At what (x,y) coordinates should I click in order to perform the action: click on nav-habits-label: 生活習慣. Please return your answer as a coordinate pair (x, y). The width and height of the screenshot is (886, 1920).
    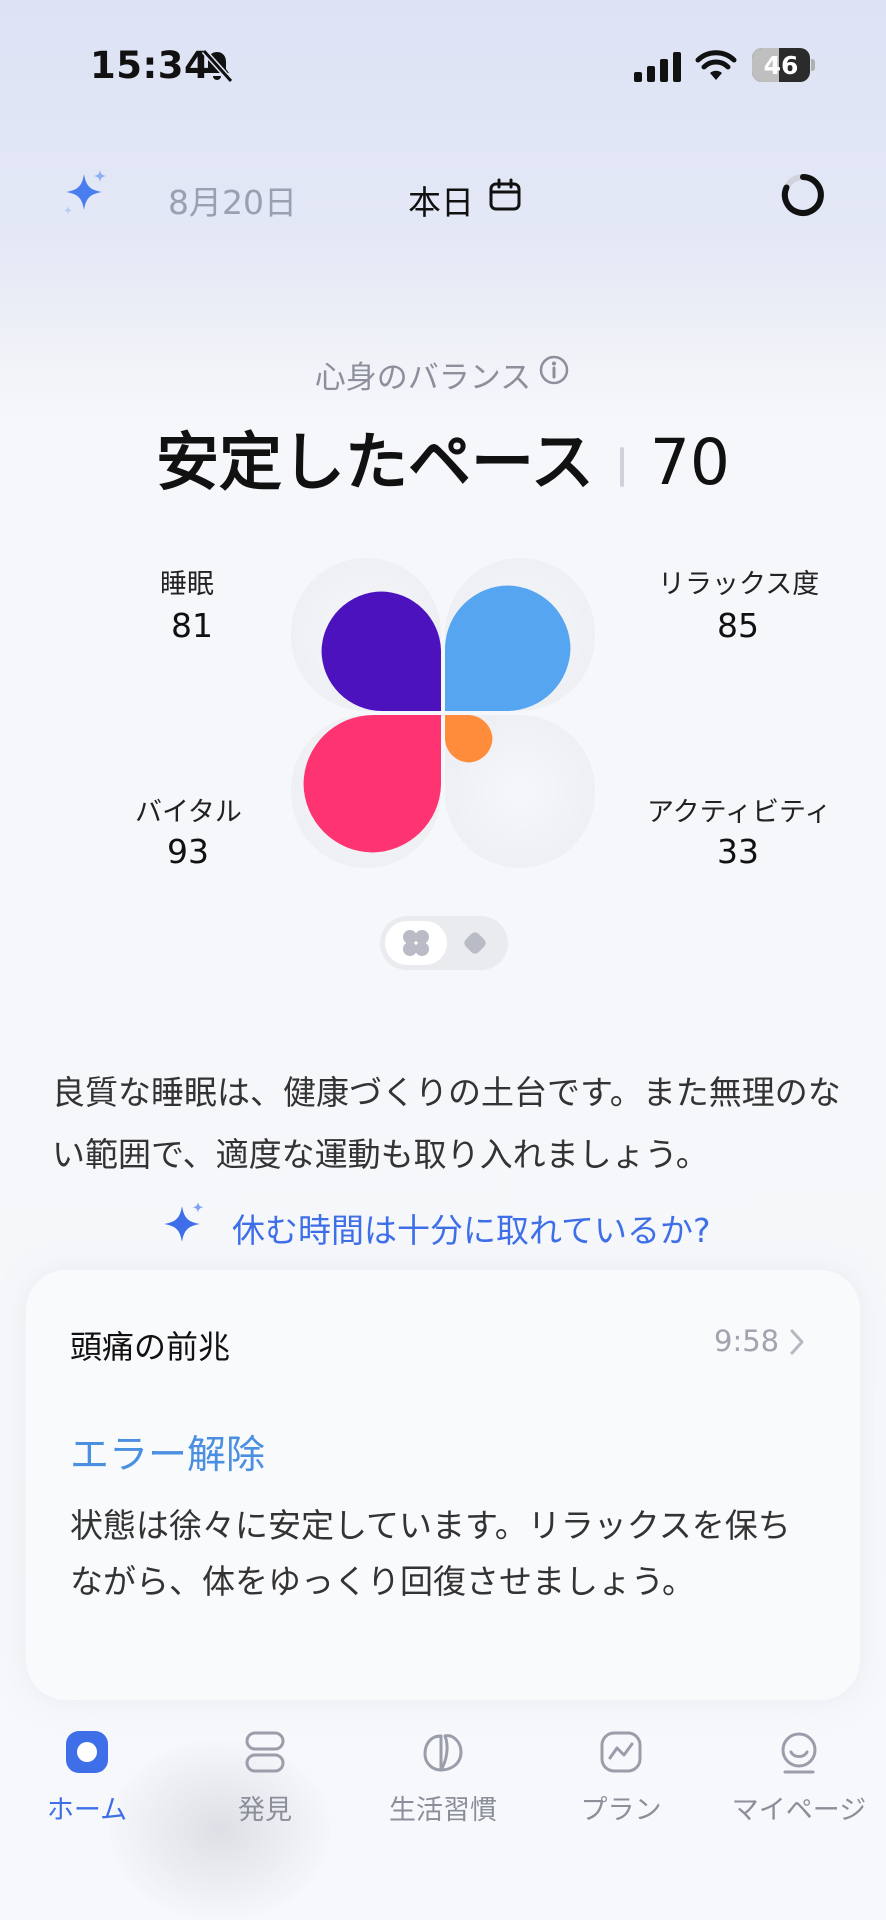
    Looking at the image, I should click on (443, 1810).